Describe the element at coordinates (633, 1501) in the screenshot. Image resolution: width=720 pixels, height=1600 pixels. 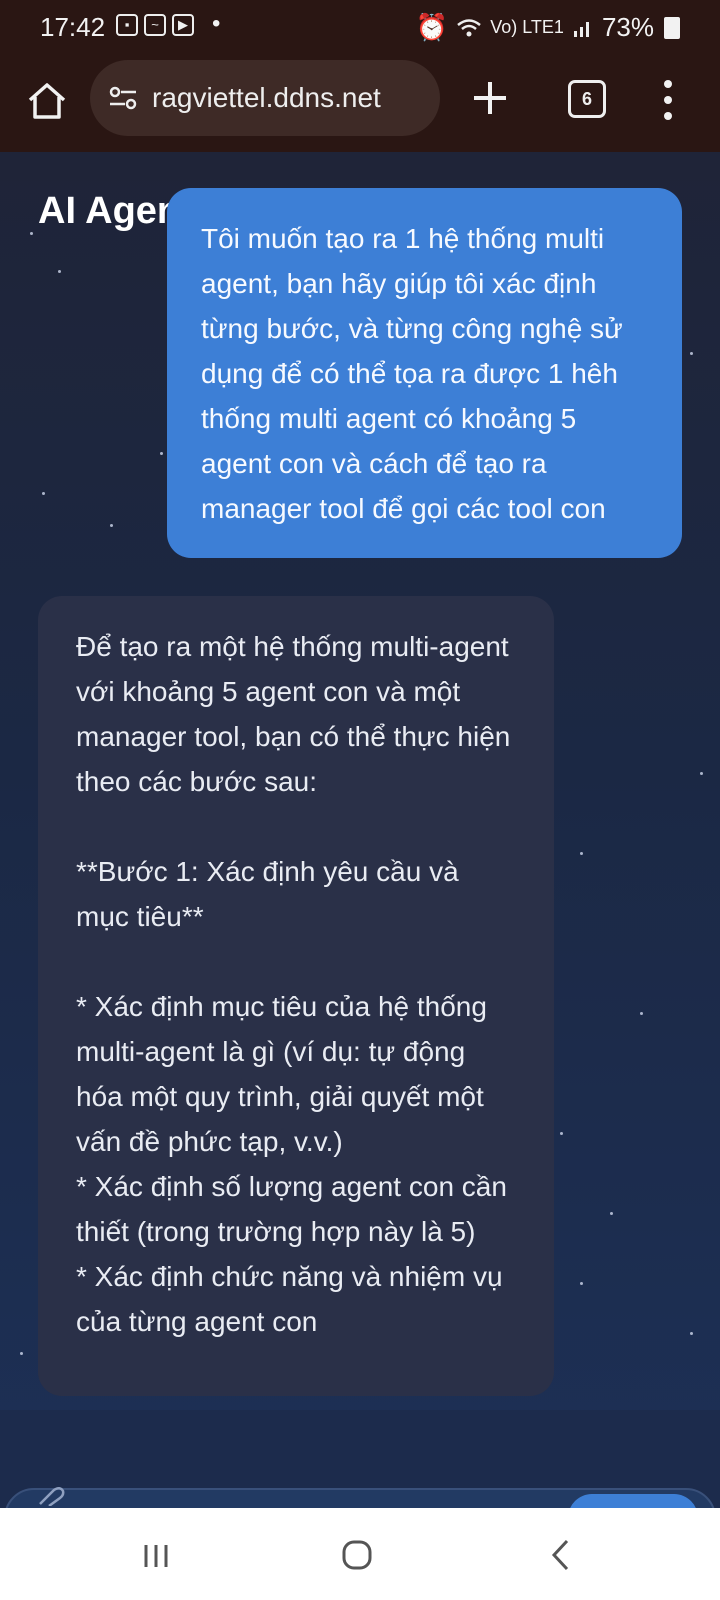
I see `send-button` at that location.